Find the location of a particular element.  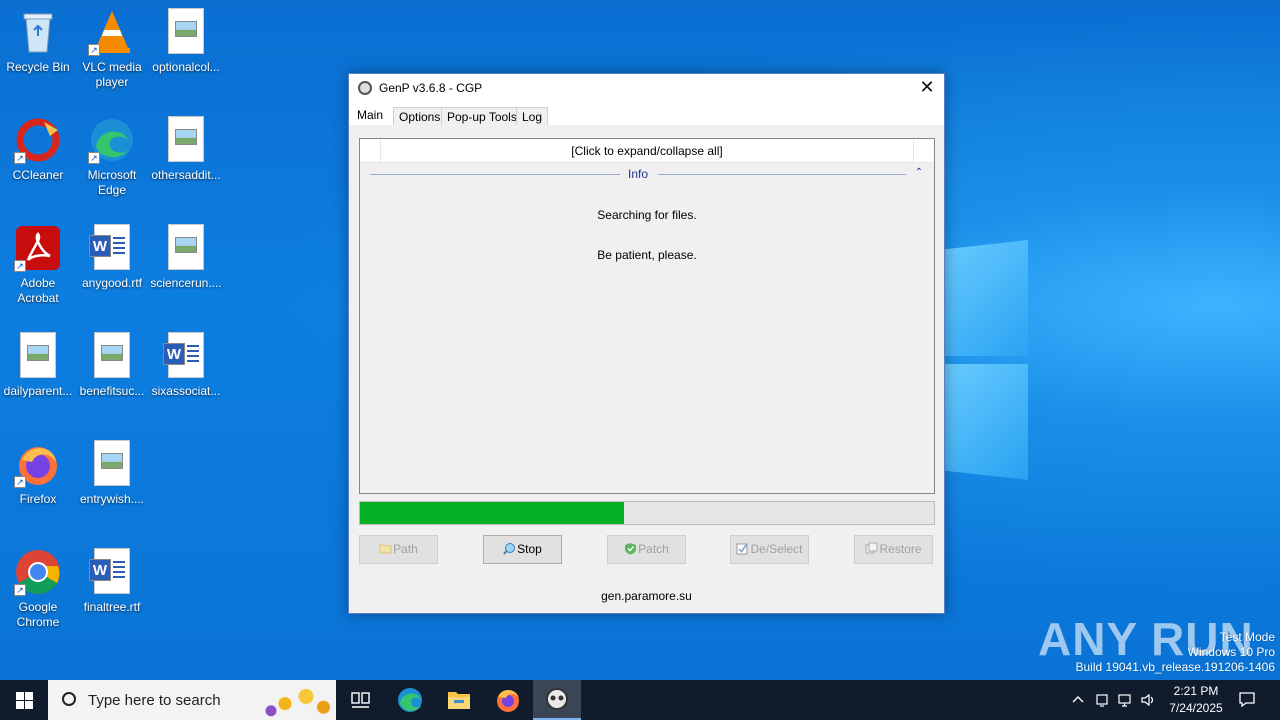

file-explorer-icon is located at coordinates (459, 700).